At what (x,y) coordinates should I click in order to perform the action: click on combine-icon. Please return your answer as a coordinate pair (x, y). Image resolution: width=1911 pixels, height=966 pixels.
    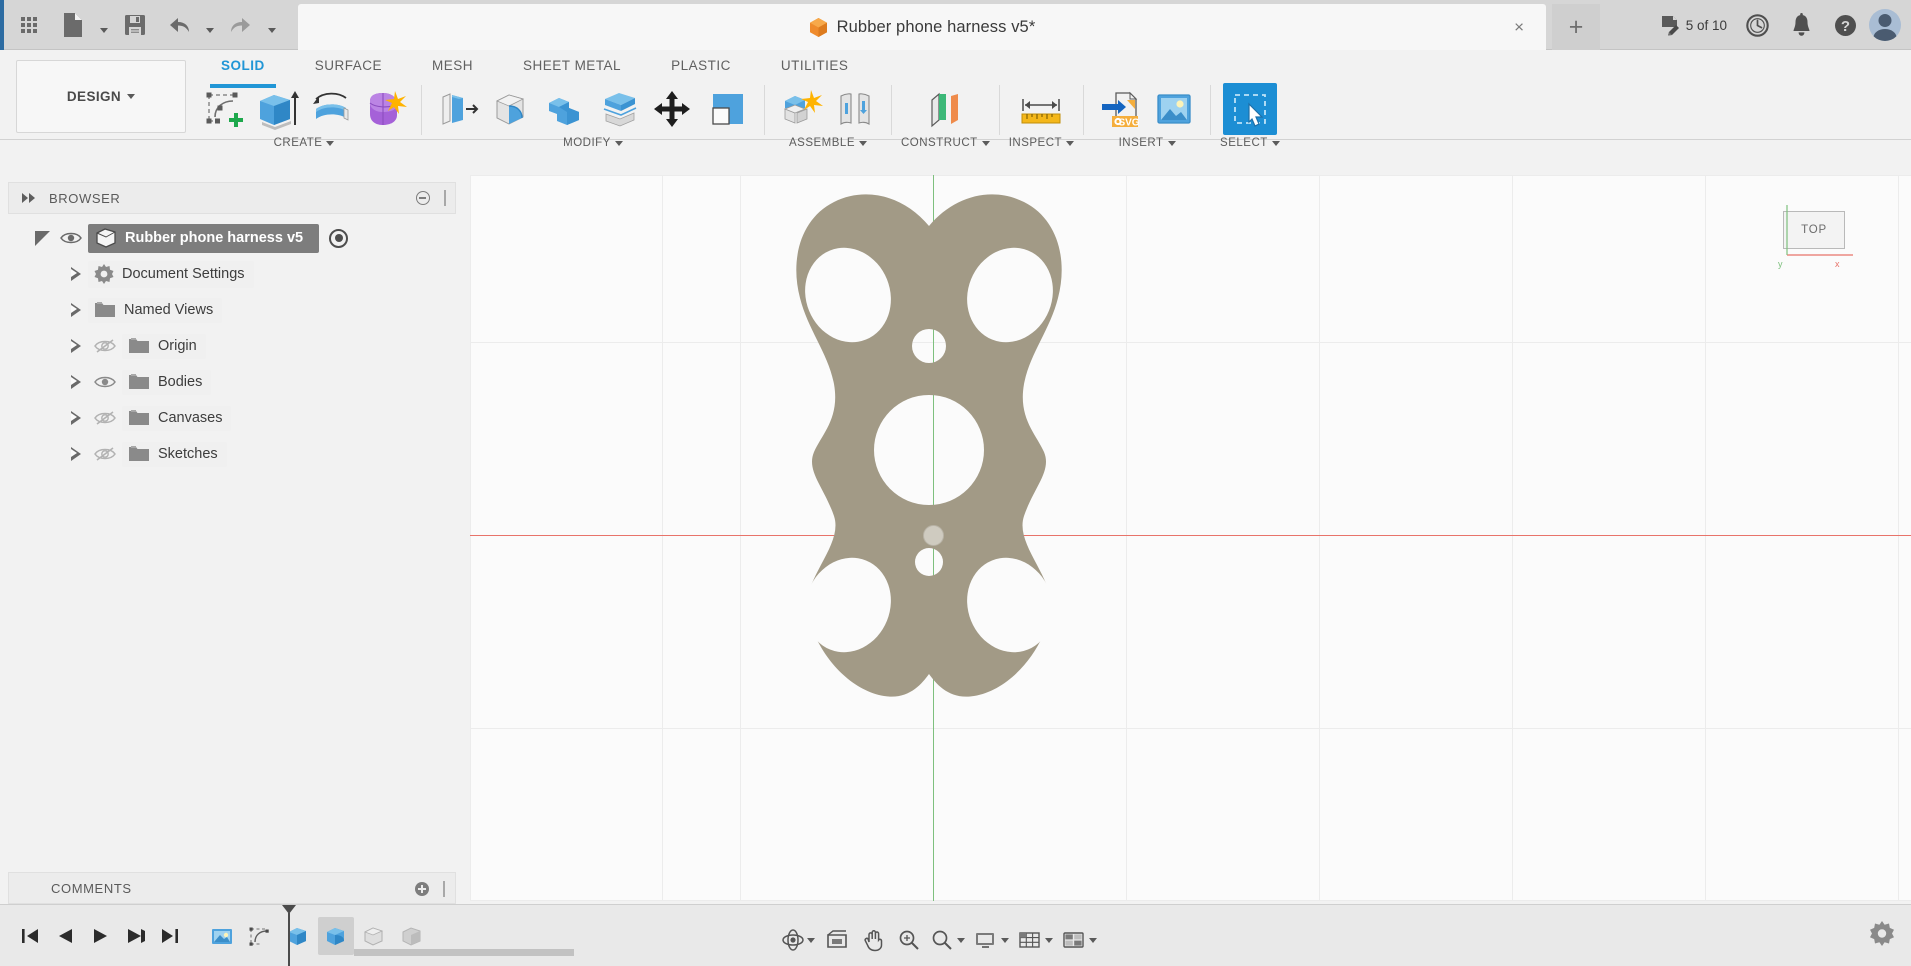
    Looking at the image, I should click on (566, 109).